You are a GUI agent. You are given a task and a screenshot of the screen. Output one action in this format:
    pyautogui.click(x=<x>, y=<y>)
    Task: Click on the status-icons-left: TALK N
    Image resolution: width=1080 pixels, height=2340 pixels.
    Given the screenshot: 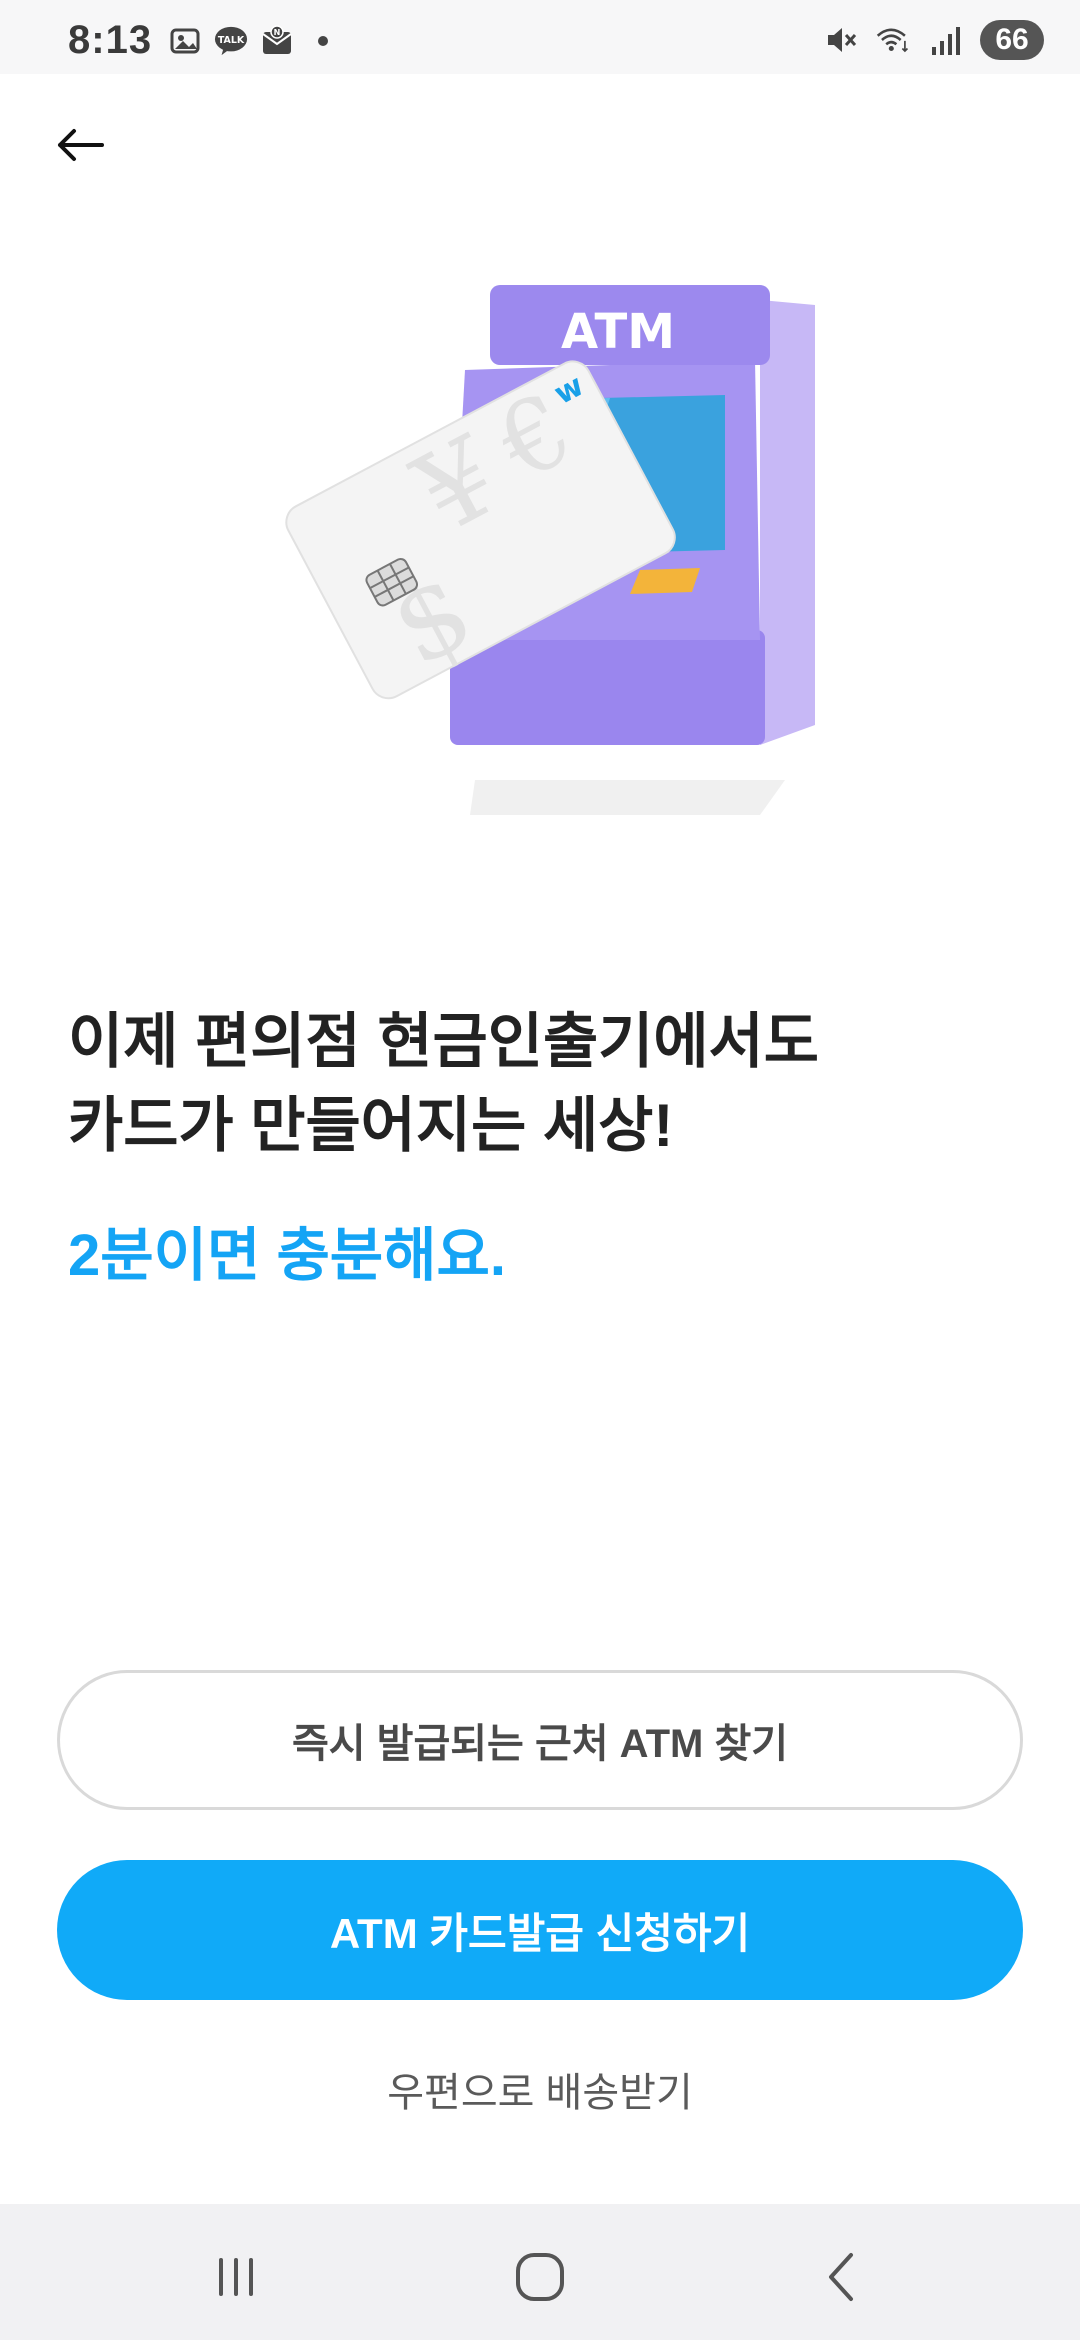 What is the action you would take?
    pyautogui.click(x=254, y=41)
    